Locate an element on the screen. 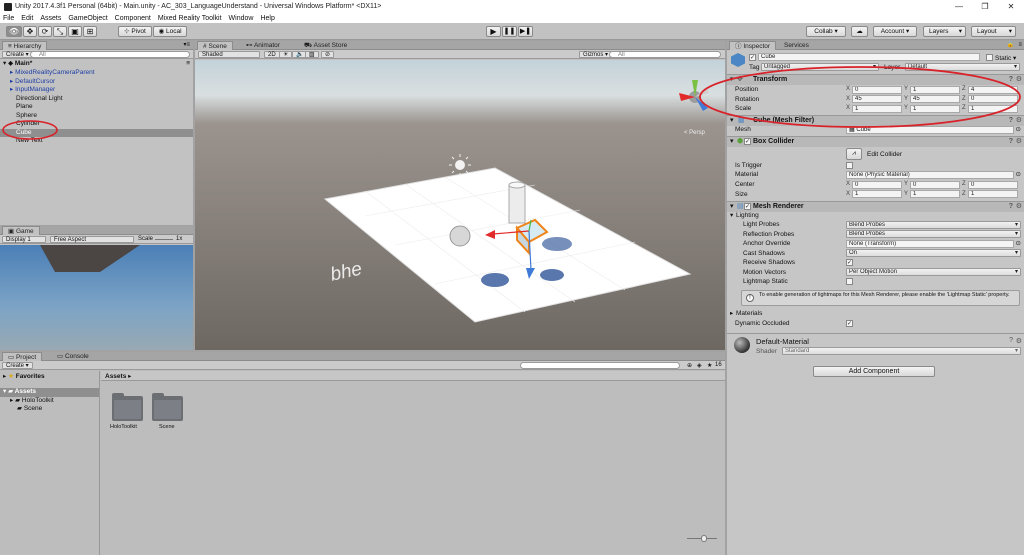  menu-mixed-reality-toolkit: Mixed Reality Toolkit is located at coordinates (190, 18).